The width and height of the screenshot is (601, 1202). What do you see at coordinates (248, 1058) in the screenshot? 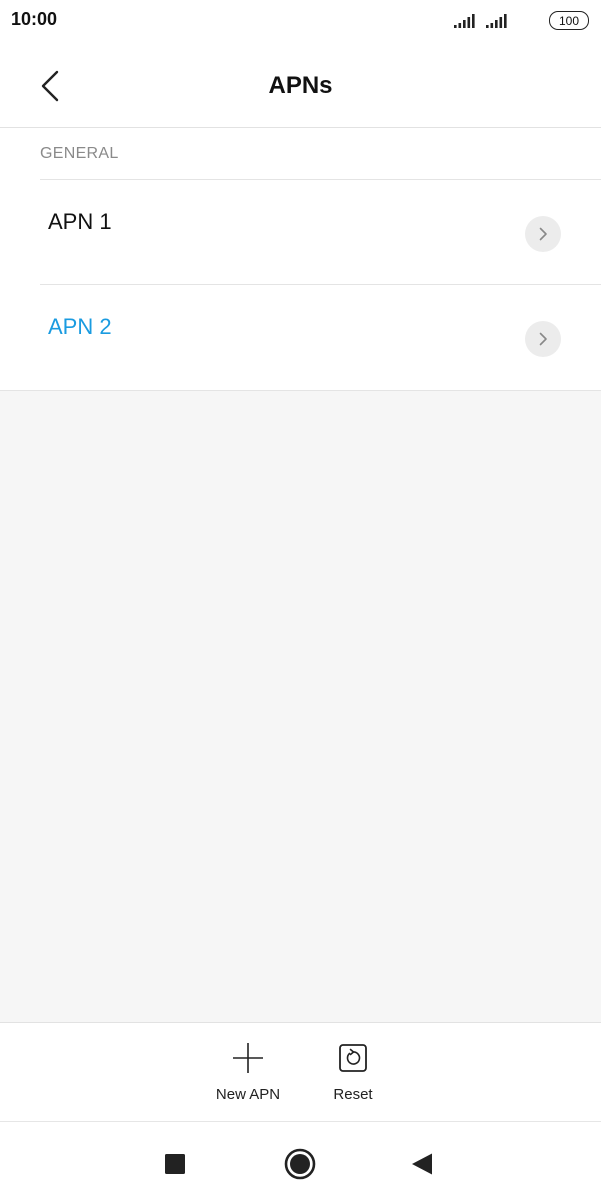
I see `plus-icon` at bounding box center [248, 1058].